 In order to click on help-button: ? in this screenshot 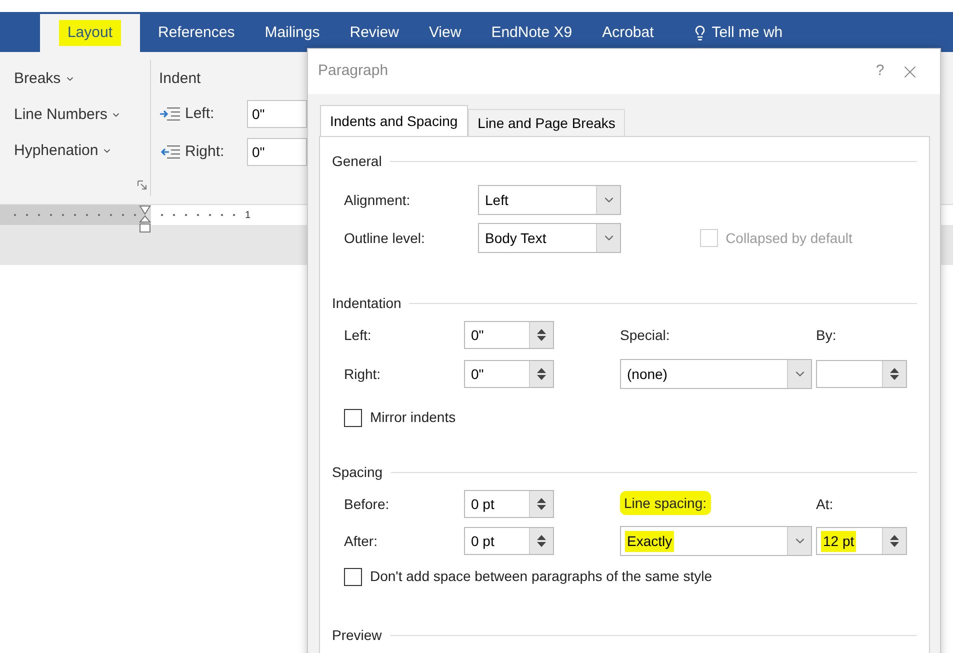, I will do `click(880, 71)`.